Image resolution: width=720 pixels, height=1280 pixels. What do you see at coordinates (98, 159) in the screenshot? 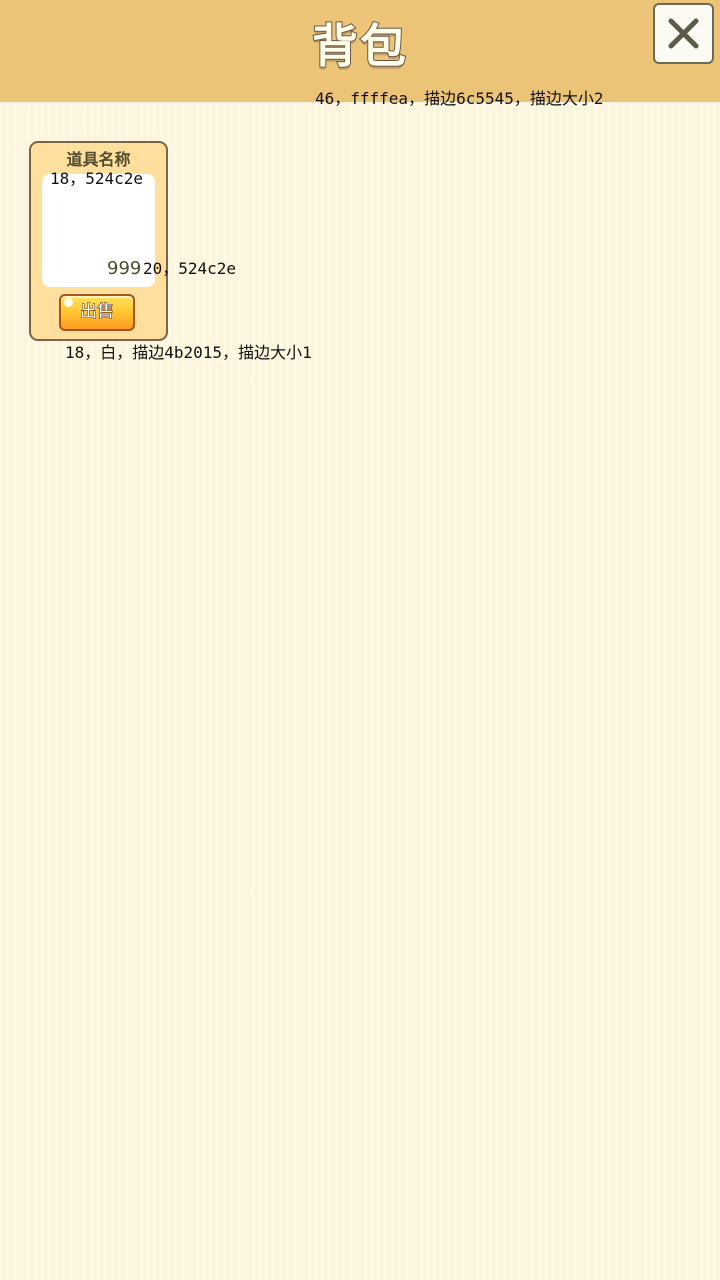
I see `item-name: 道具名称` at bounding box center [98, 159].